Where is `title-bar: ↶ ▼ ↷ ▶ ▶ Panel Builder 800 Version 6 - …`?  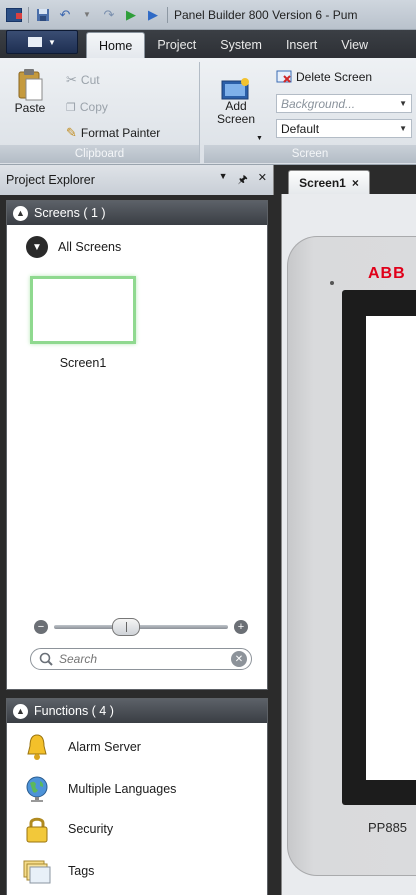
title-bar: ↶ ▼ ↷ ▶ ▶ Panel Builder 800 Version 6 - … is located at coordinates (208, 15).